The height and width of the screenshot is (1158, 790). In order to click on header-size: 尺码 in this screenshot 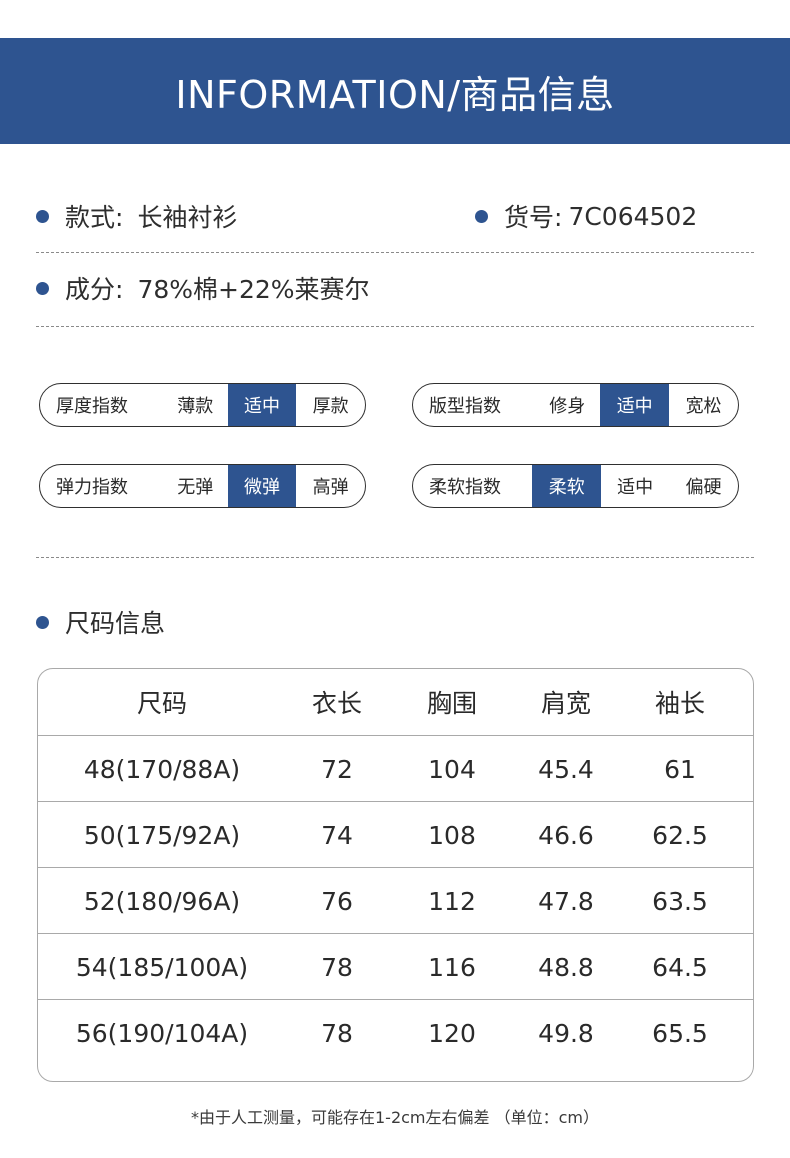, I will do `click(162, 703)`.